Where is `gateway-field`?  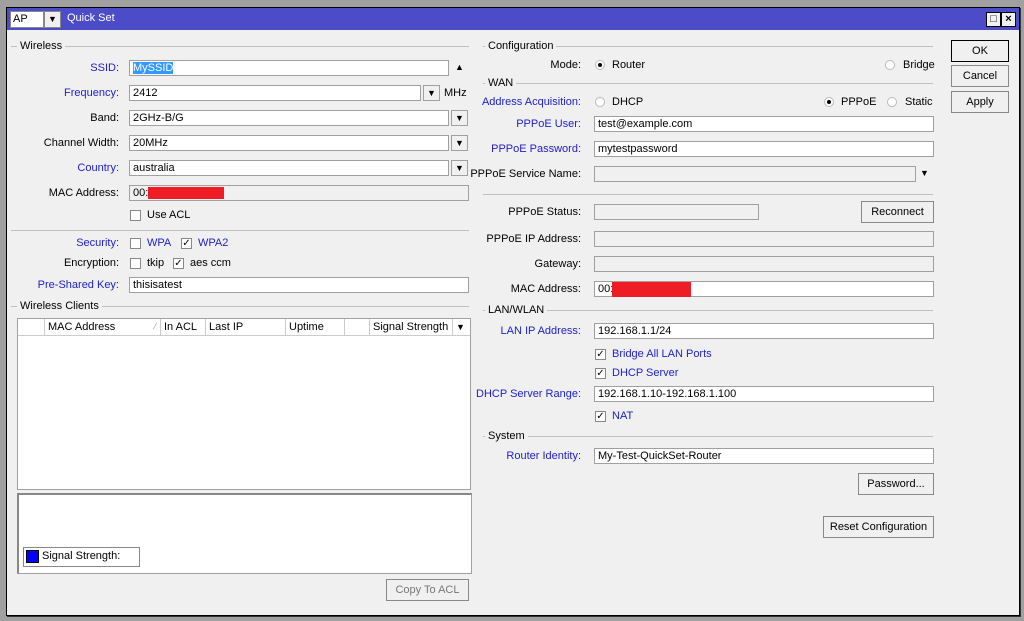 gateway-field is located at coordinates (764, 264).